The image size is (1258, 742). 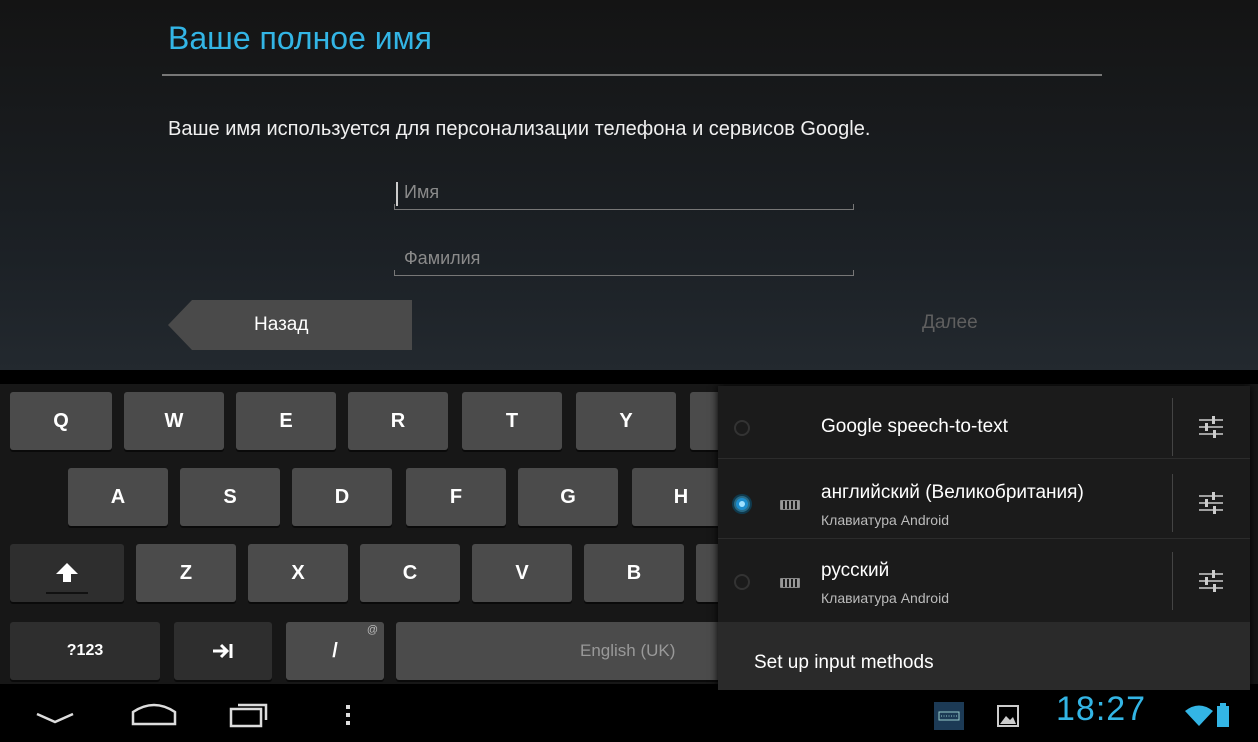 I want to click on tab-icon, so click(x=223, y=651).